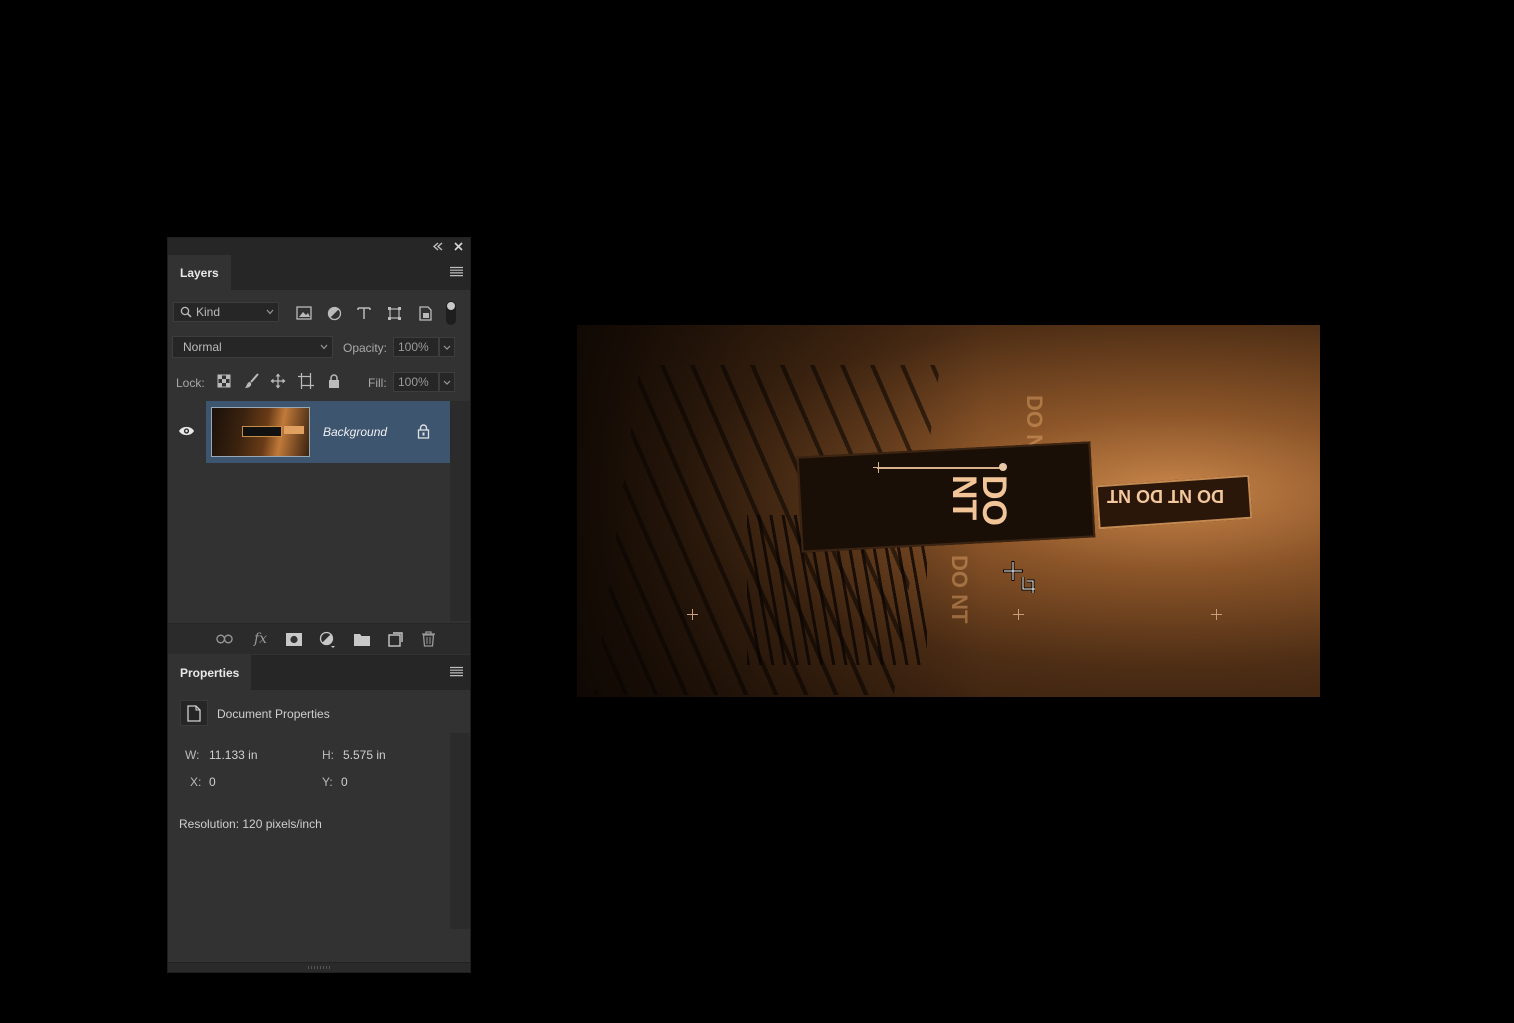 The width and height of the screenshot is (1514, 1023). Describe the element at coordinates (224, 381) in the screenshot. I see `lock-transparent-icon` at that location.